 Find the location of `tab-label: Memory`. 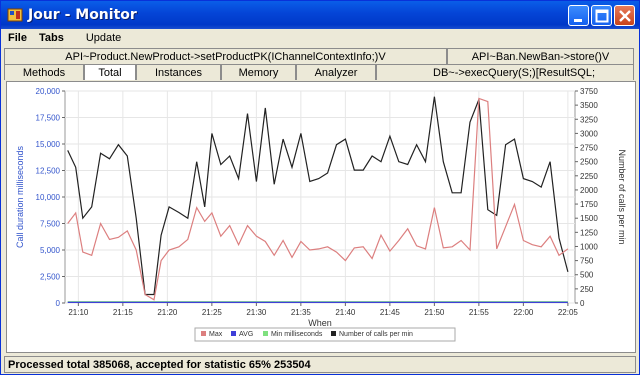

tab-label: Memory is located at coordinates (258, 72).